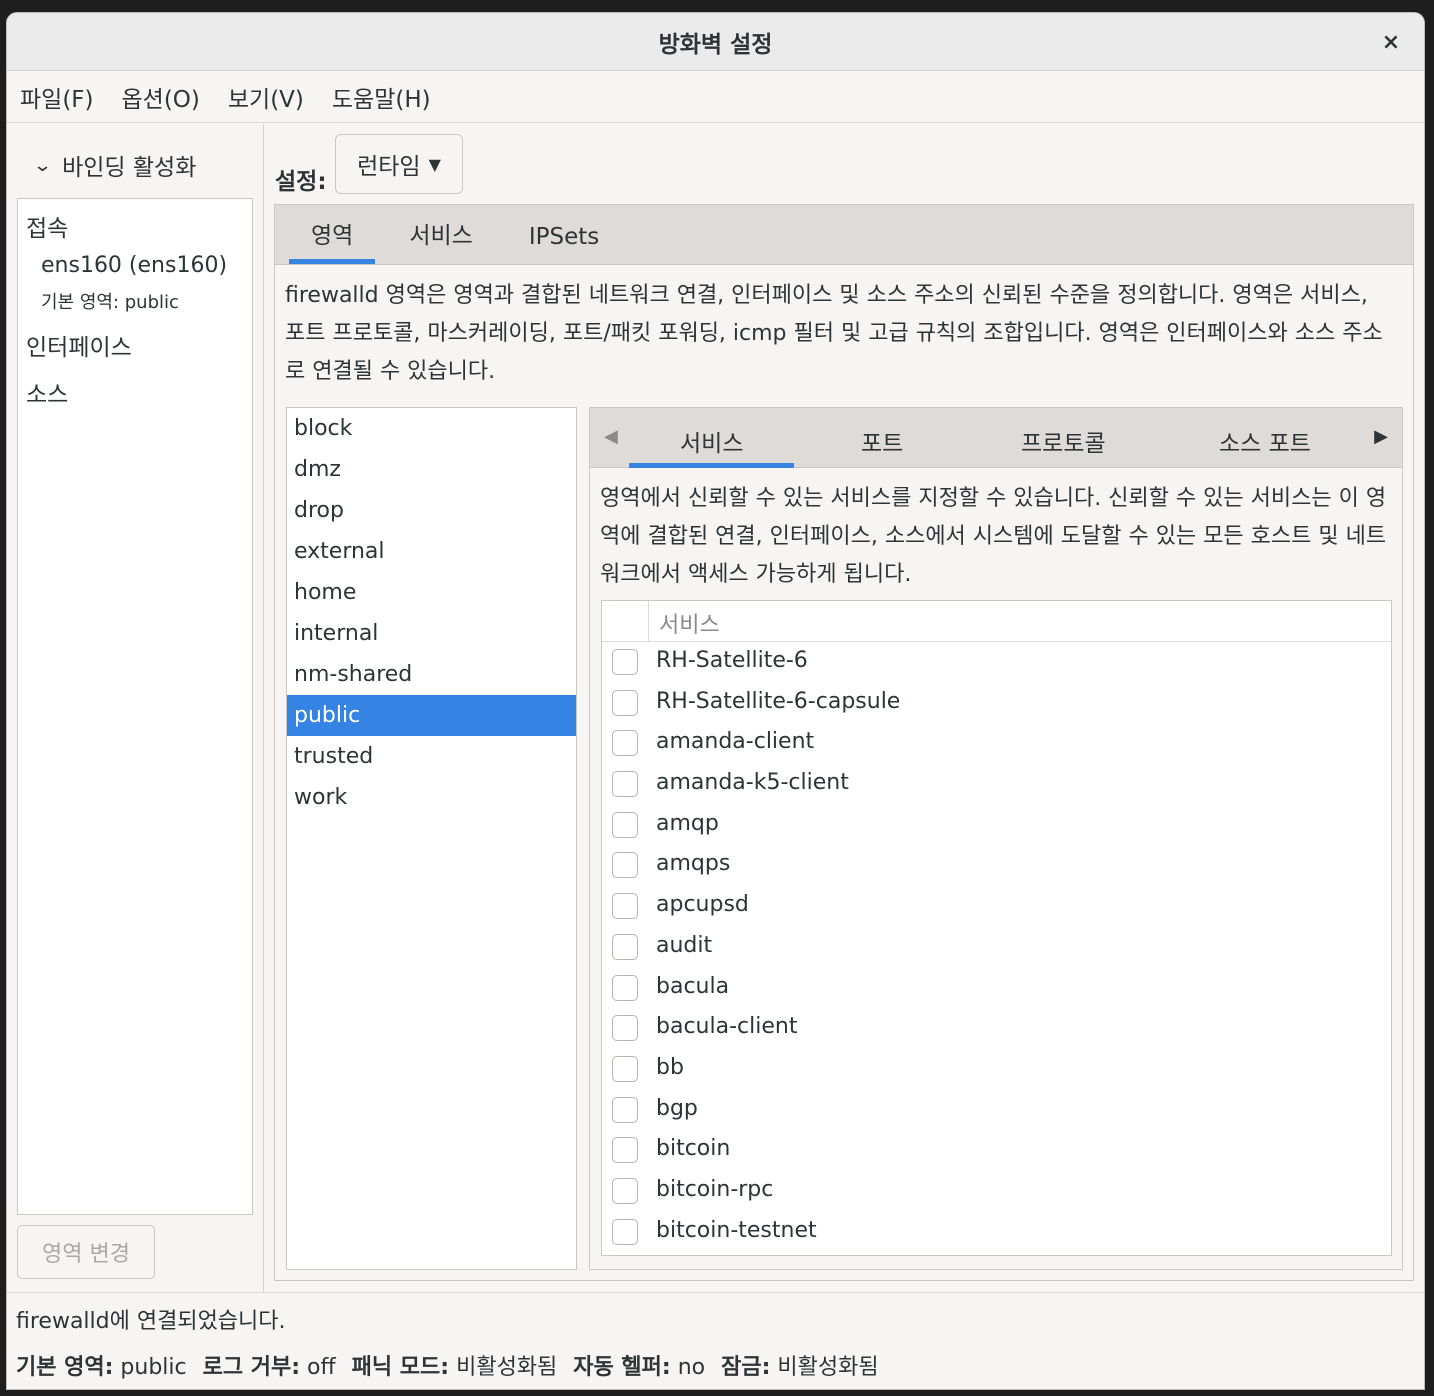 This screenshot has width=1434, height=1396. I want to click on service-name: amanda-client, so click(735, 742).